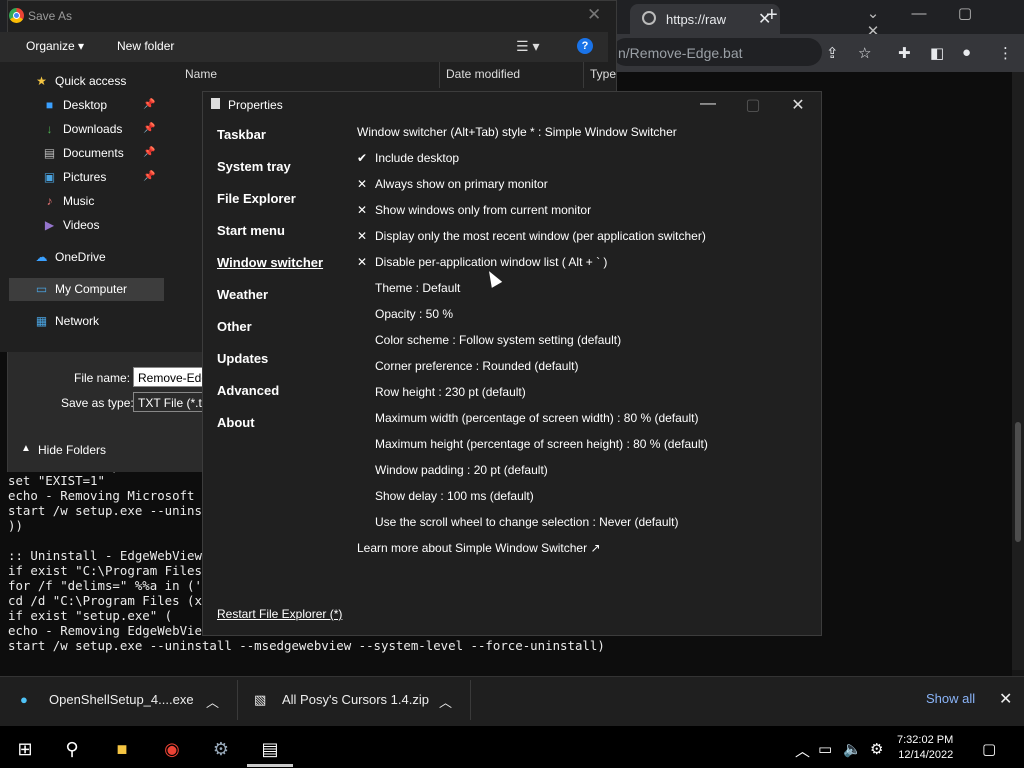  Describe the element at coordinates (279, 614) in the screenshot. I see `restart-explorer-link: Restart File Explorer (*)` at that location.